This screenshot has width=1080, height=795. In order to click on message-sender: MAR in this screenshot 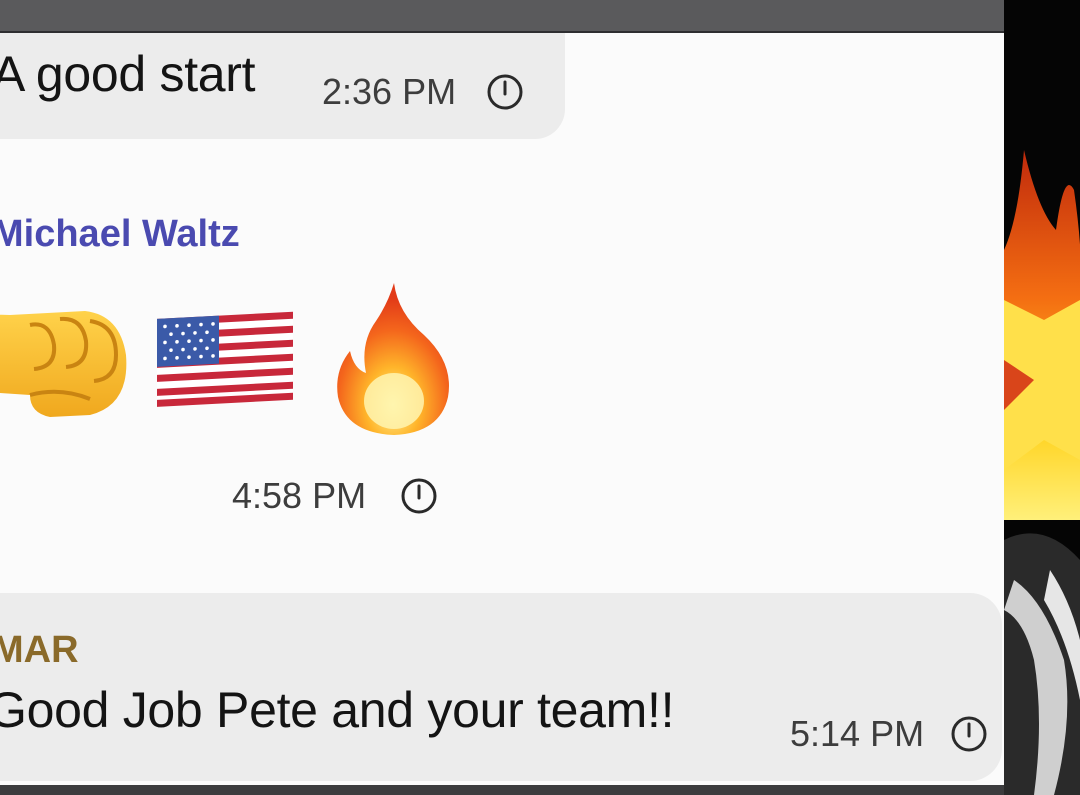, I will do `click(39, 650)`.